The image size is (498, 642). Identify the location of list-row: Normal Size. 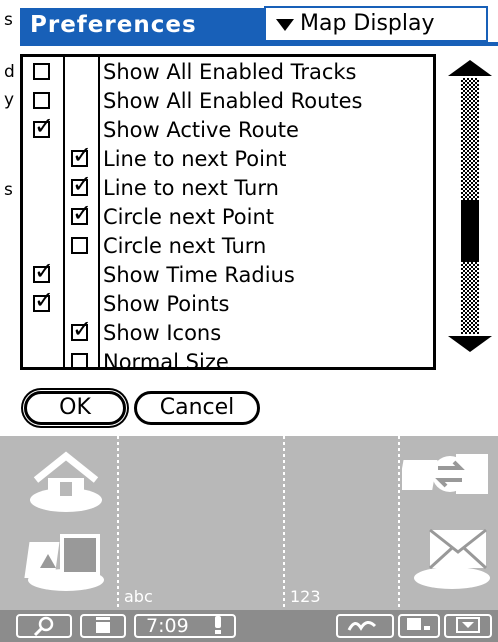
(228, 359).